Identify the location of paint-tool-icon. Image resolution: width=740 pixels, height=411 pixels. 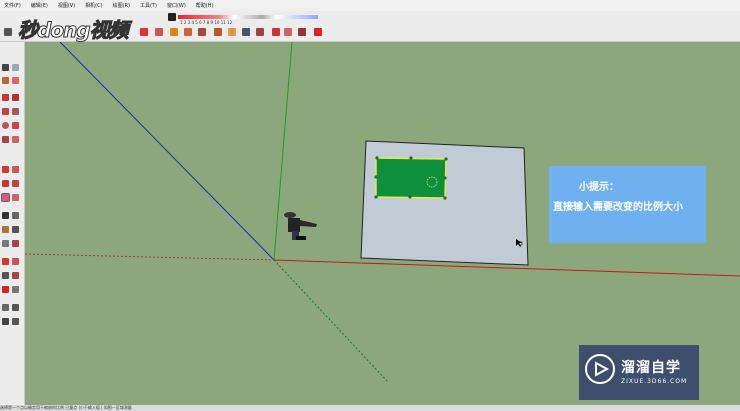
(5, 80).